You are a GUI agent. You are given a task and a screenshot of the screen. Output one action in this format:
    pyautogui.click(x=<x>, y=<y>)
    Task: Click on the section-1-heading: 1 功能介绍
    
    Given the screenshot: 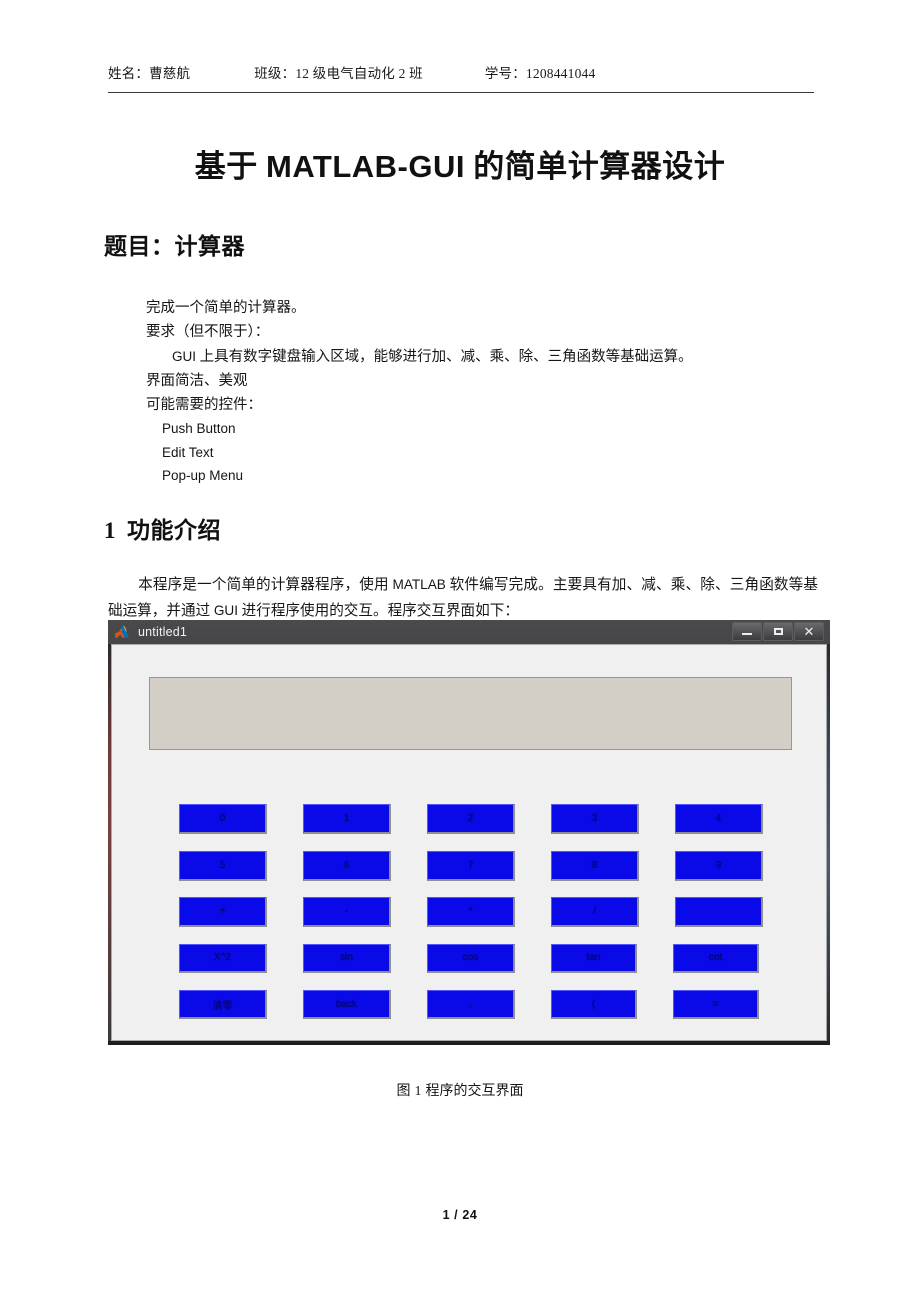 What is the action you would take?
    pyautogui.click(x=162, y=528)
    